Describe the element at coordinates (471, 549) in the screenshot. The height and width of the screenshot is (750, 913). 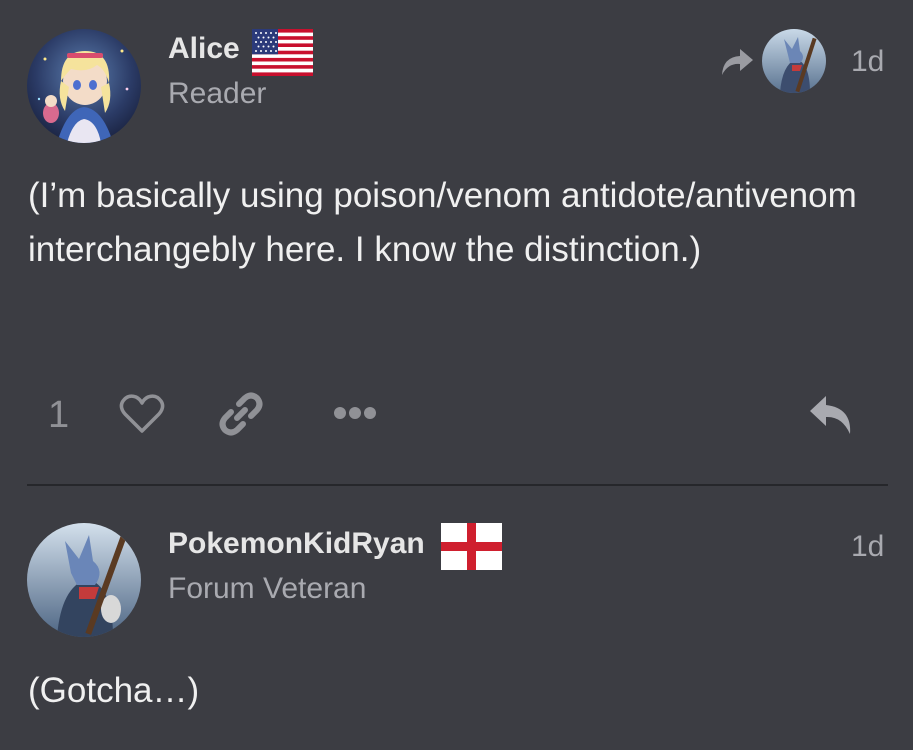
I see `england-flag-icon` at that location.